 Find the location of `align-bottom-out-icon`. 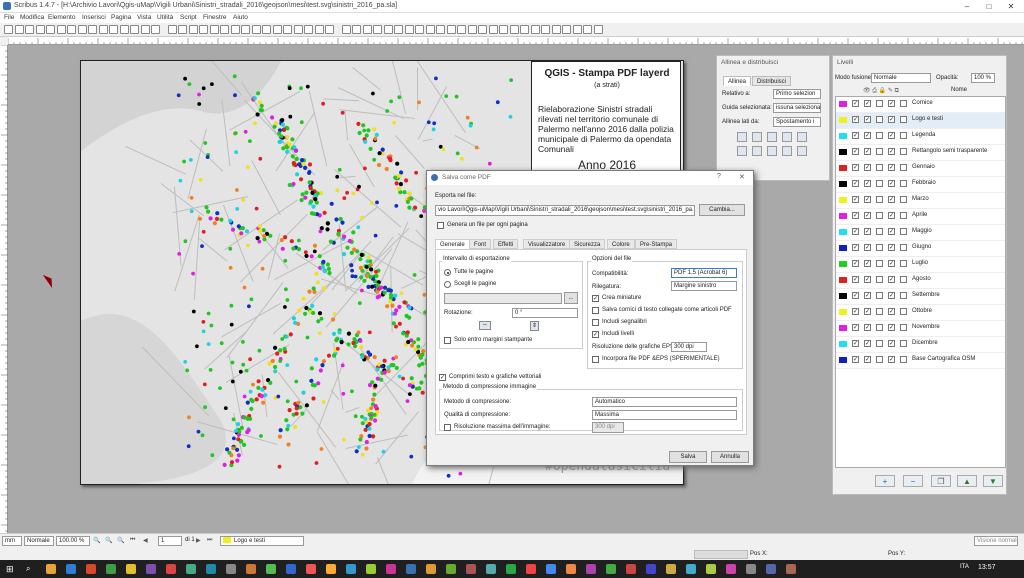

align-bottom-out-icon is located at coordinates (787, 151).